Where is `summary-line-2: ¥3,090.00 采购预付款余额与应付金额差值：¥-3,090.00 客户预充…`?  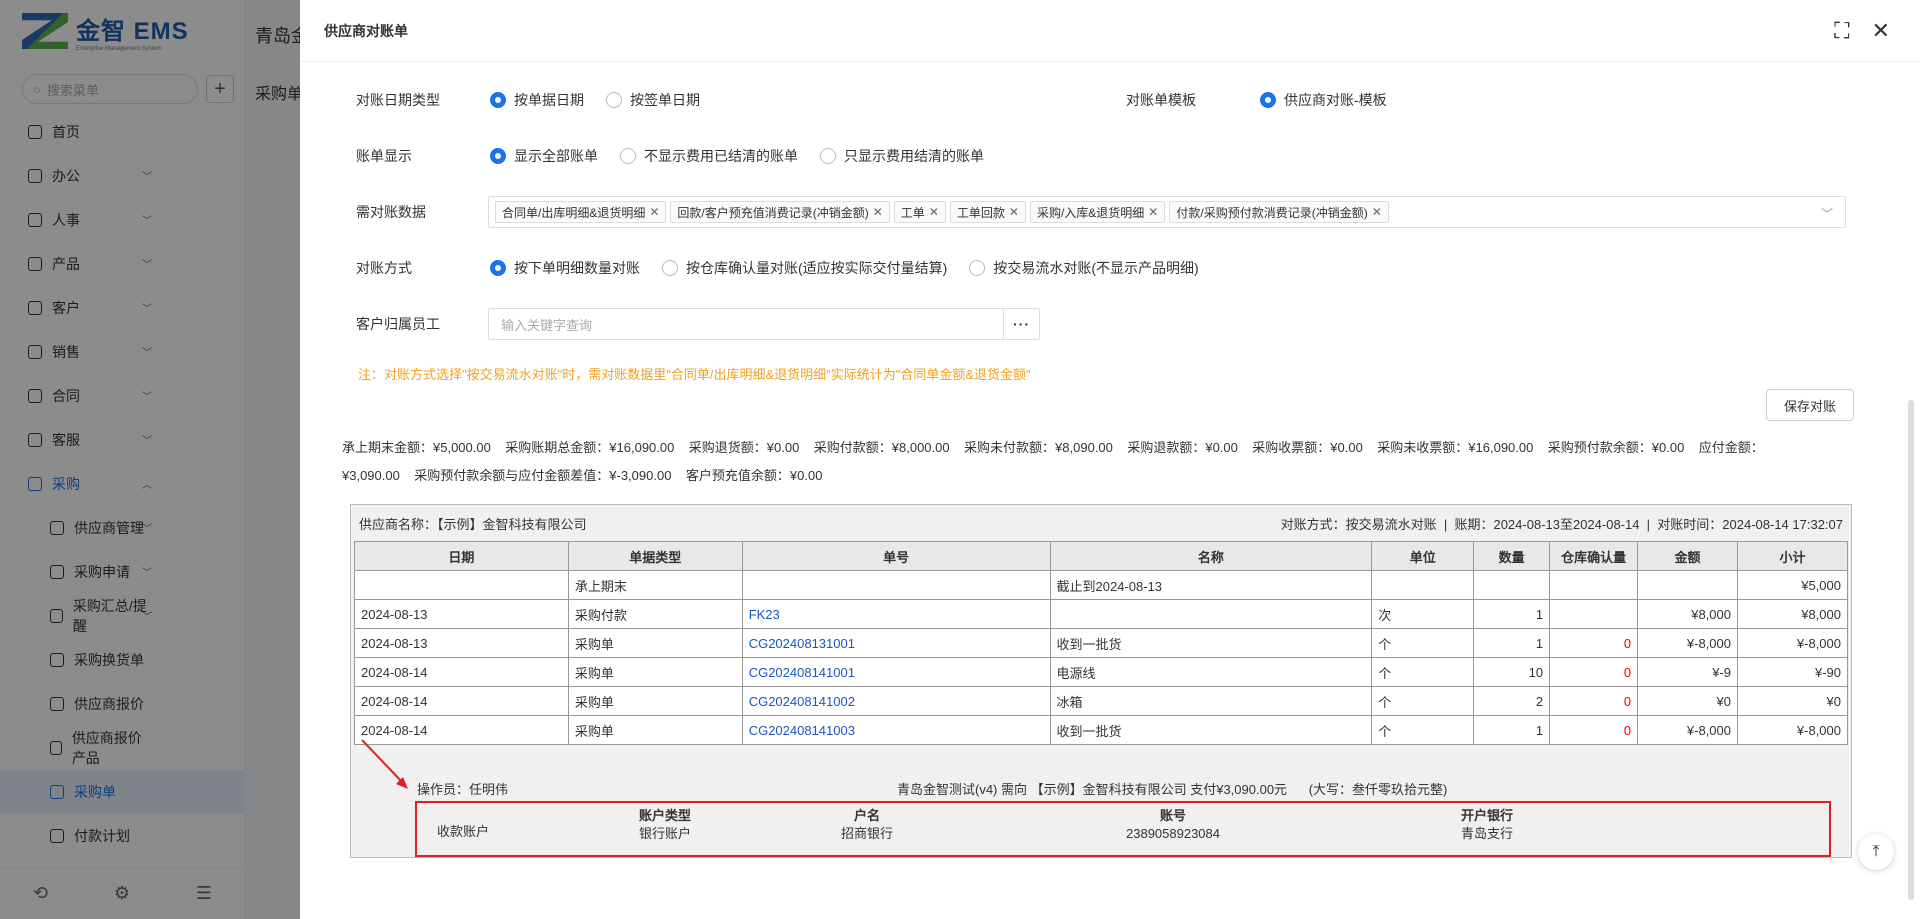
summary-line-2: ¥3,090.00 采购预付款余额与应付金额差值：¥-3,090.00 客户预充… is located at coordinates (582, 475).